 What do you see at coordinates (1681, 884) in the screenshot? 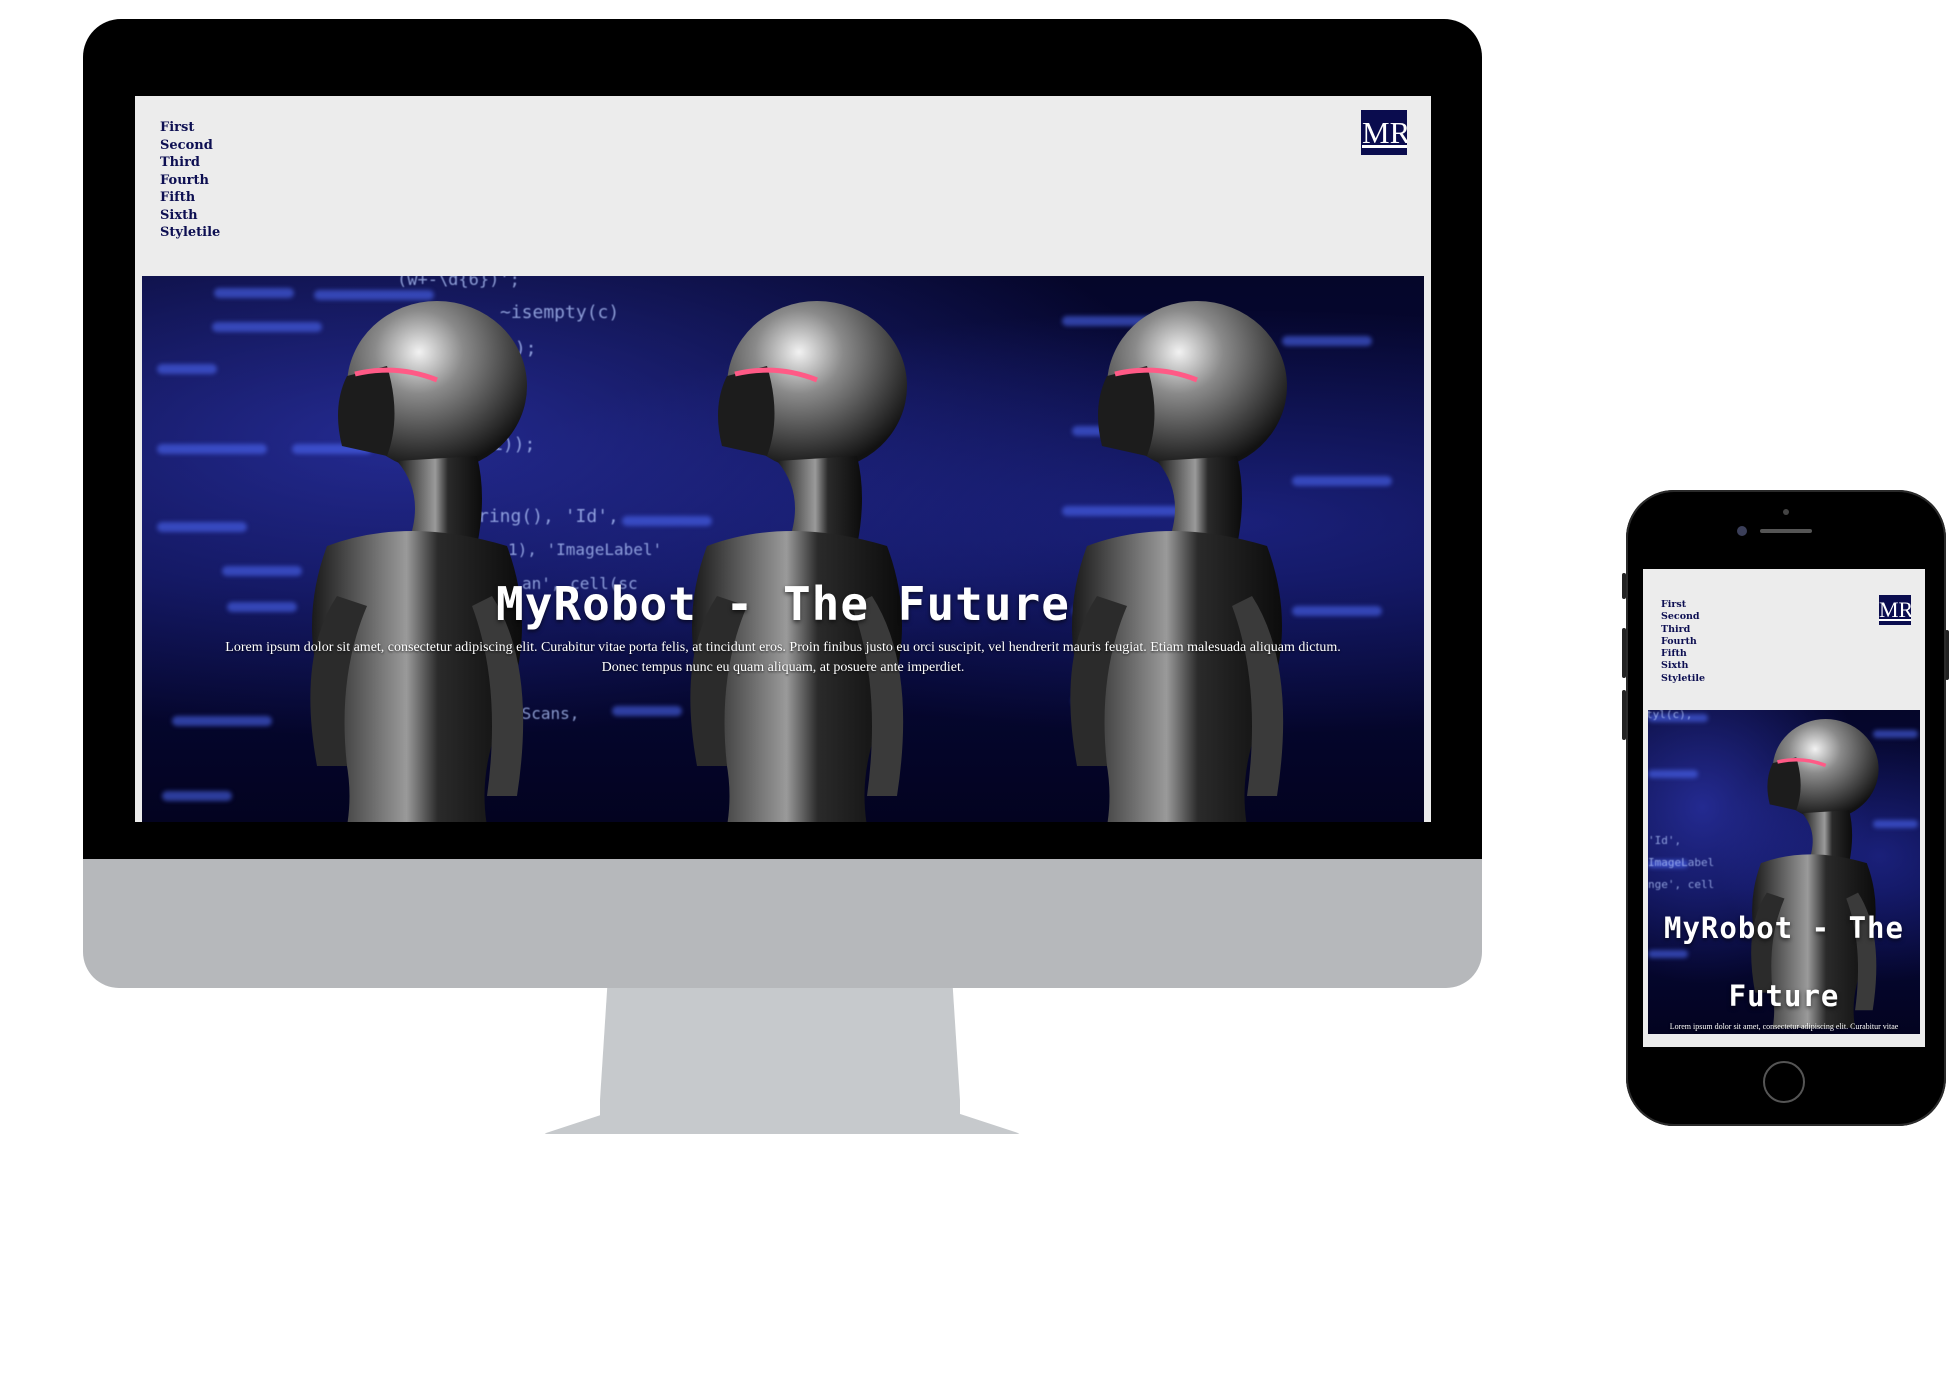
I see `code-fragment: nge', cell` at bounding box center [1681, 884].